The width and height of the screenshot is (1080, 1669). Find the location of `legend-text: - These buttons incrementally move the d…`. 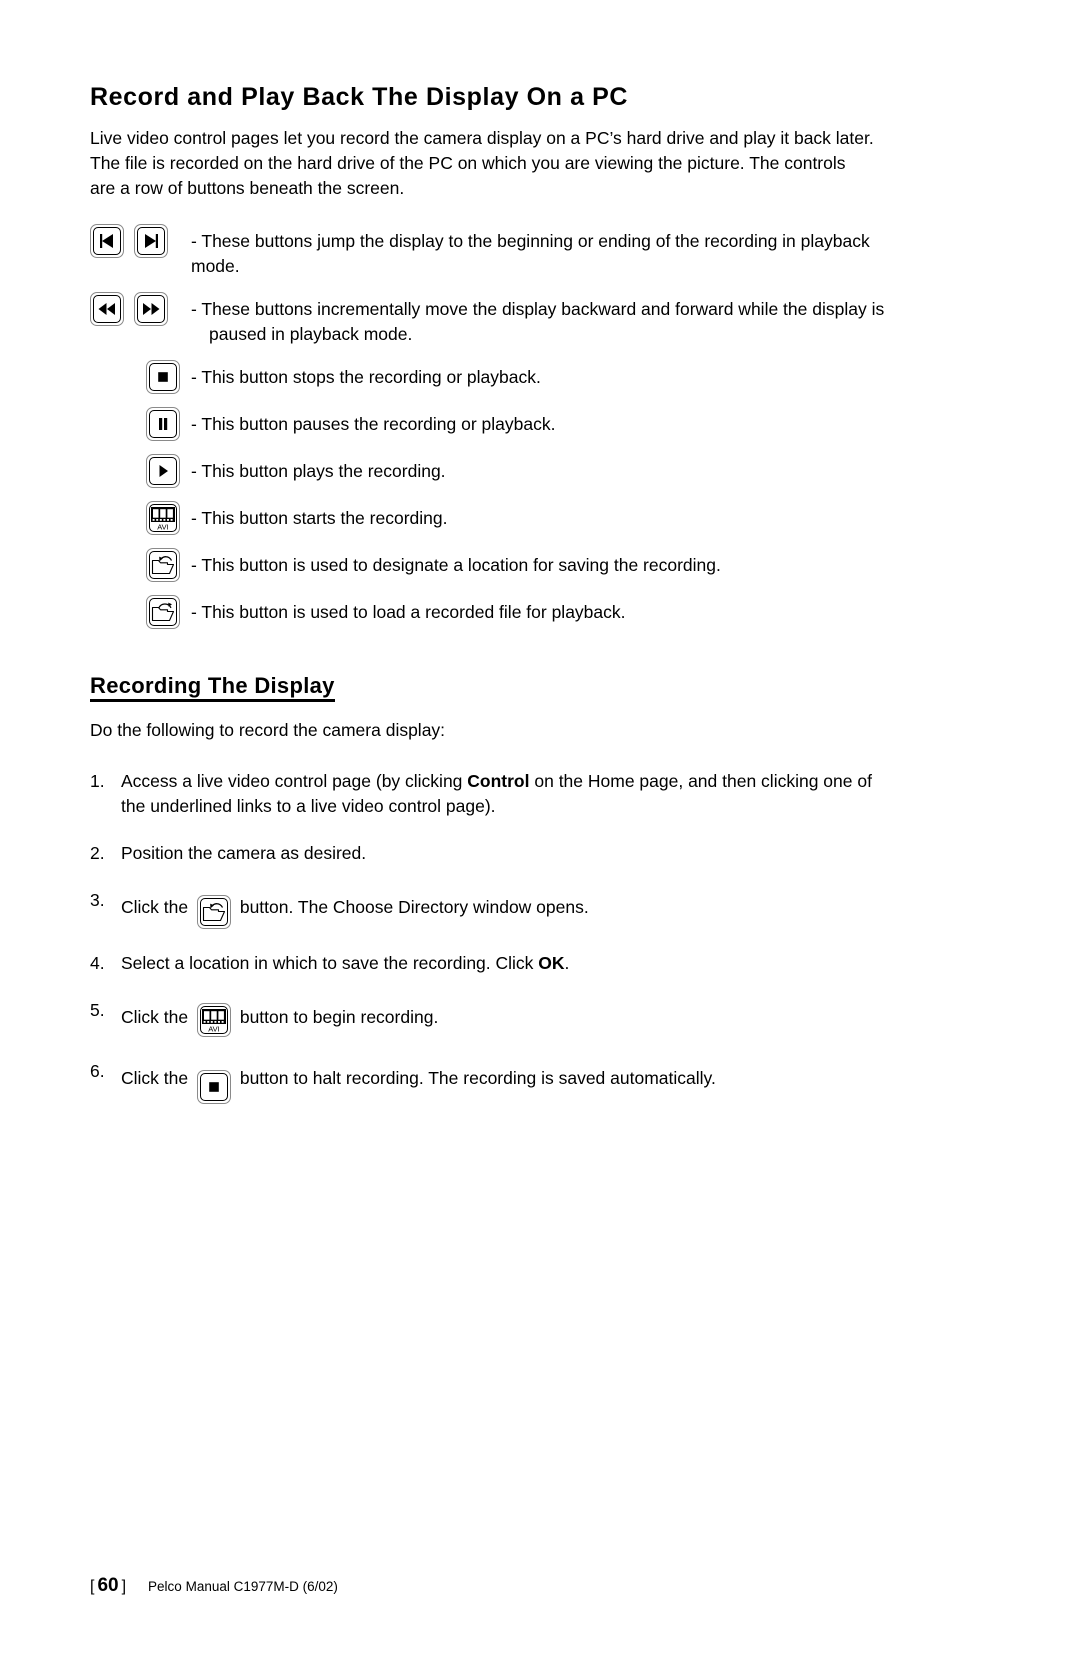

legend-text: - These buttons incrementally move the d… is located at coordinates (537, 319).